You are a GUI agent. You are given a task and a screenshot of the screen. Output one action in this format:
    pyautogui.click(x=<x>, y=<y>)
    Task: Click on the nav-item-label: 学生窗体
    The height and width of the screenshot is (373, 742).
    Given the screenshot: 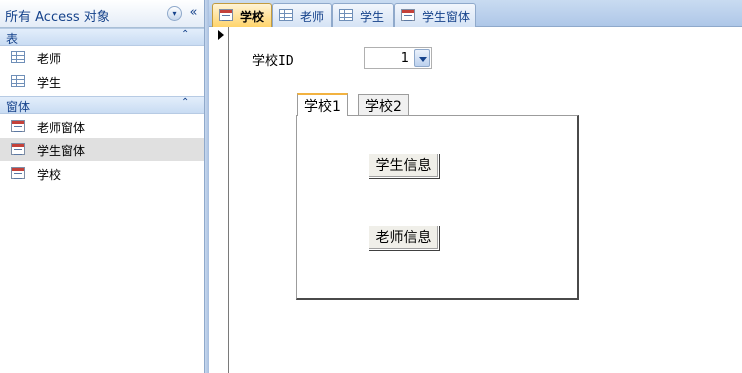 What is the action you would take?
    pyautogui.click(x=61, y=151)
    